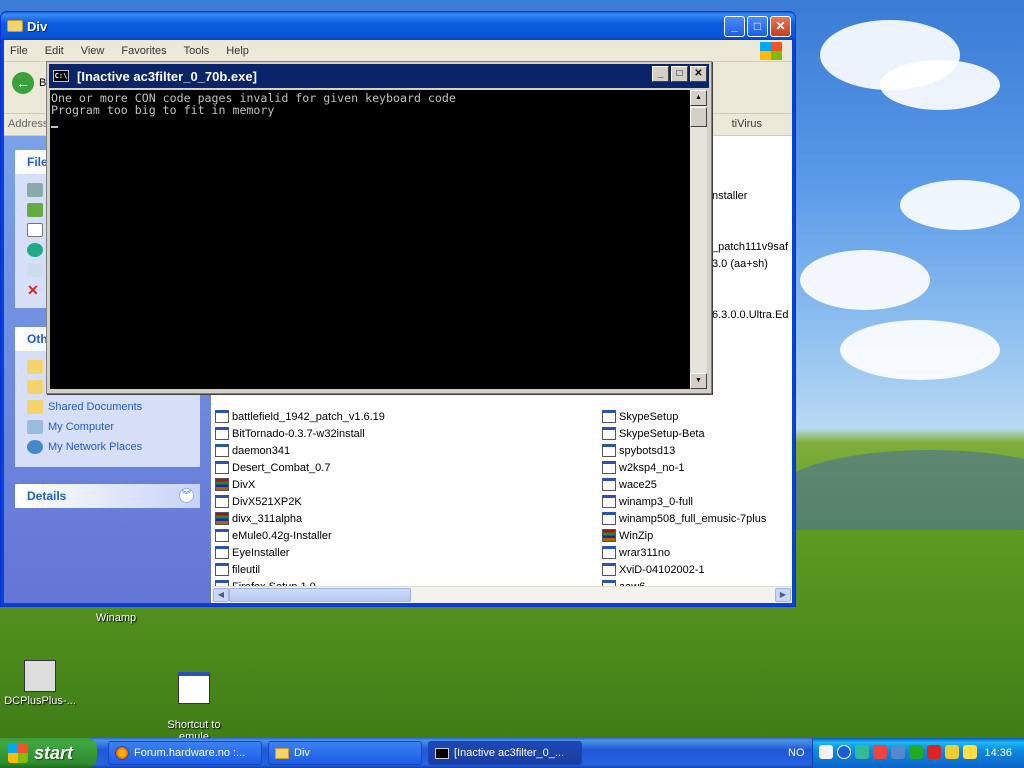 Image resolution: width=1024 pixels, height=768 pixels. I want to click on delete-icon: ✕, so click(33, 290).